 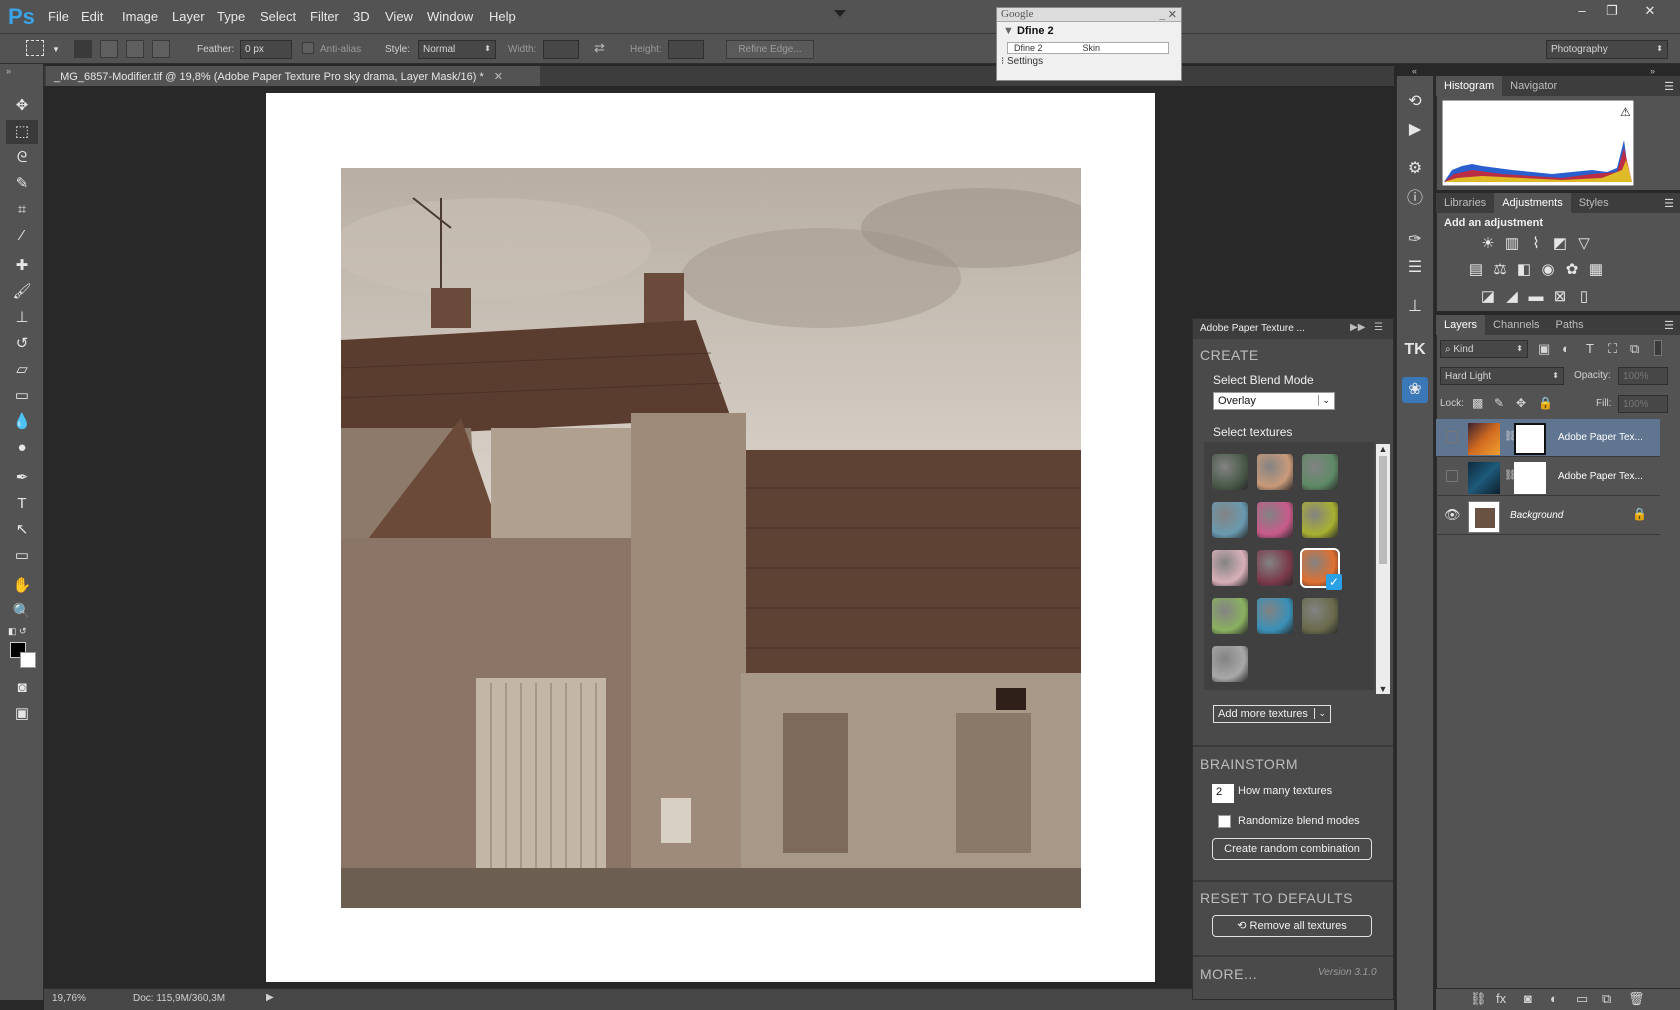 What do you see at coordinates (1512, 297) in the screenshot?
I see `posterize-icon: ◢` at bounding box center [1512, 297].